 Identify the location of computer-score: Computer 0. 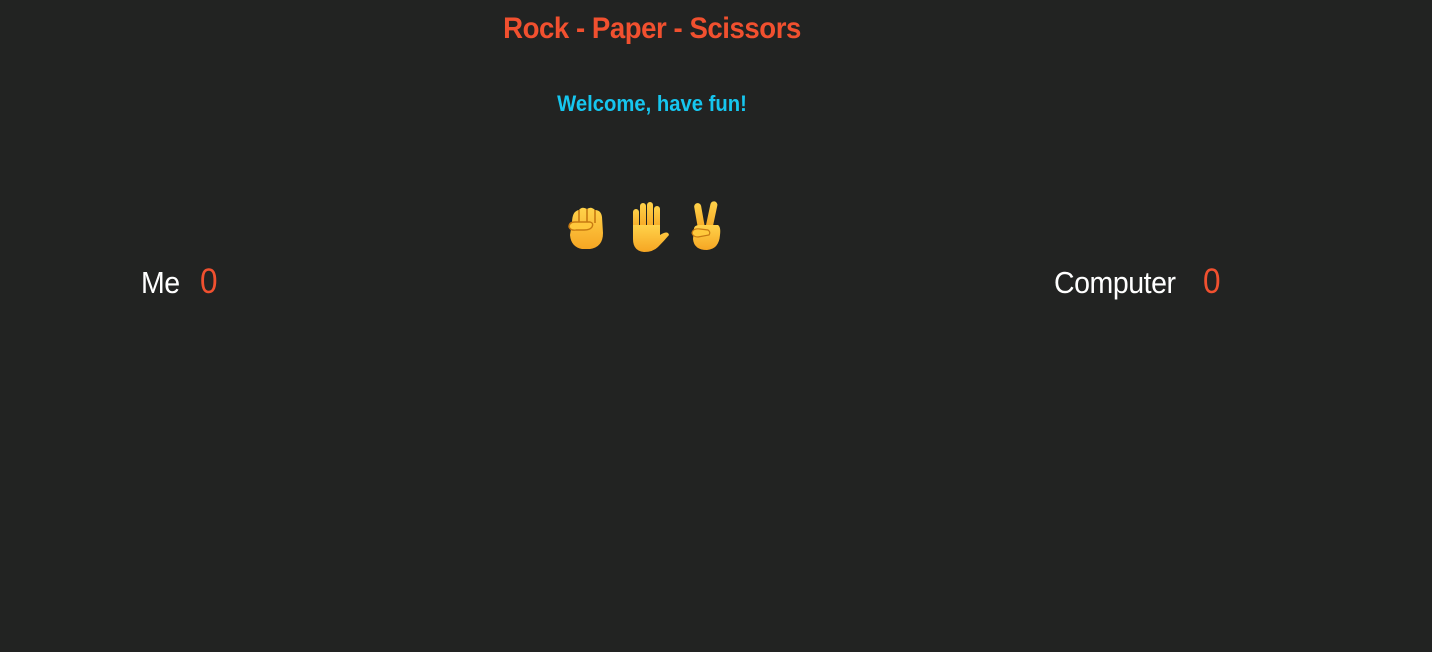
(1138, 282).